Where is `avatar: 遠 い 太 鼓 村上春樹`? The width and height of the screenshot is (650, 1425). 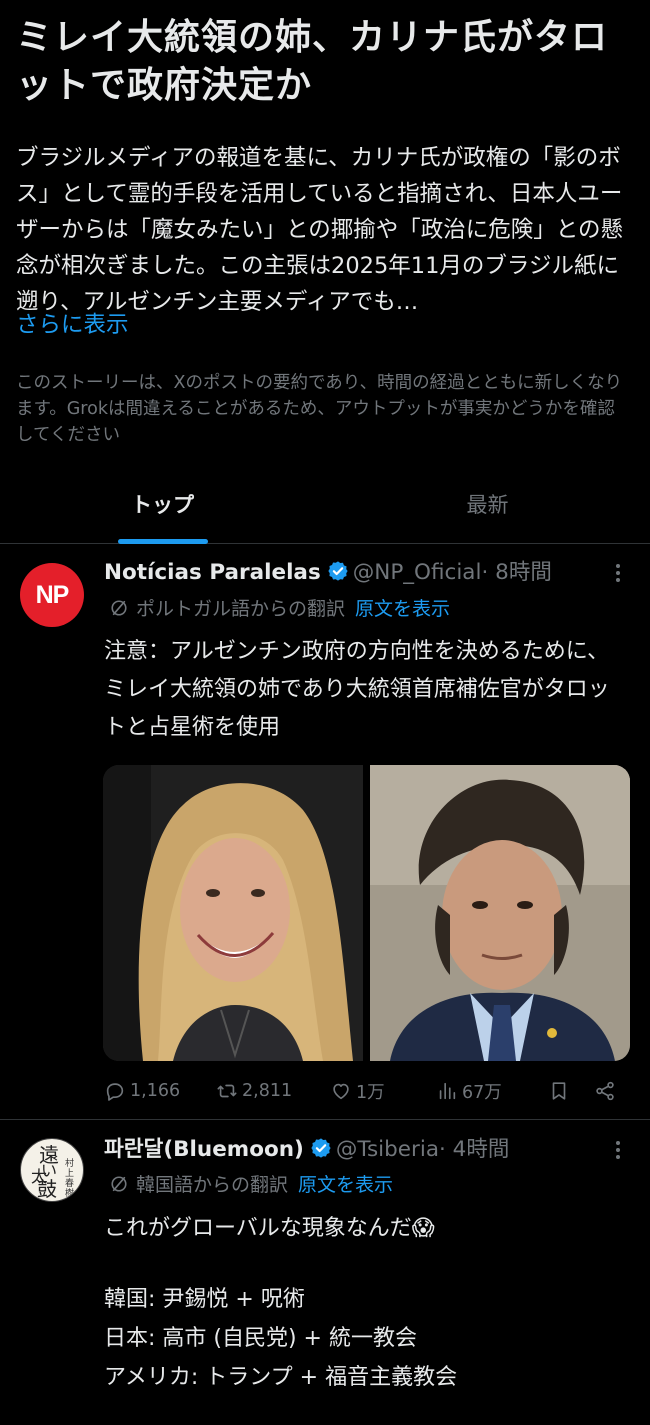 avatar: 遠 い 太 鼓 村上春樹 is located at coordinates (52, 1170).